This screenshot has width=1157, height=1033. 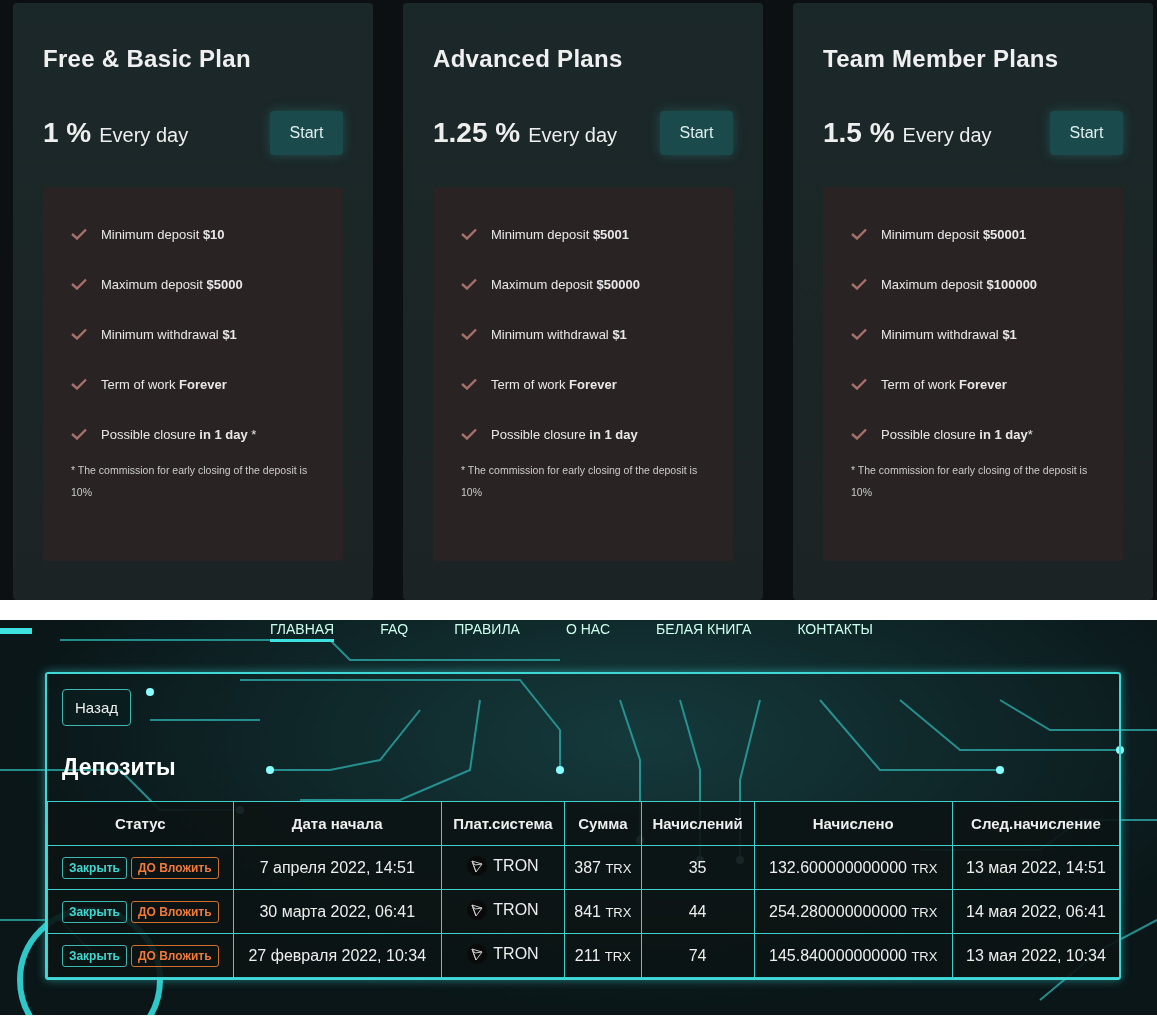 What do you see at coordinates (603, 823) in the screenshot?
I see `column-header: Сумма` at bounding box center [603, 823].